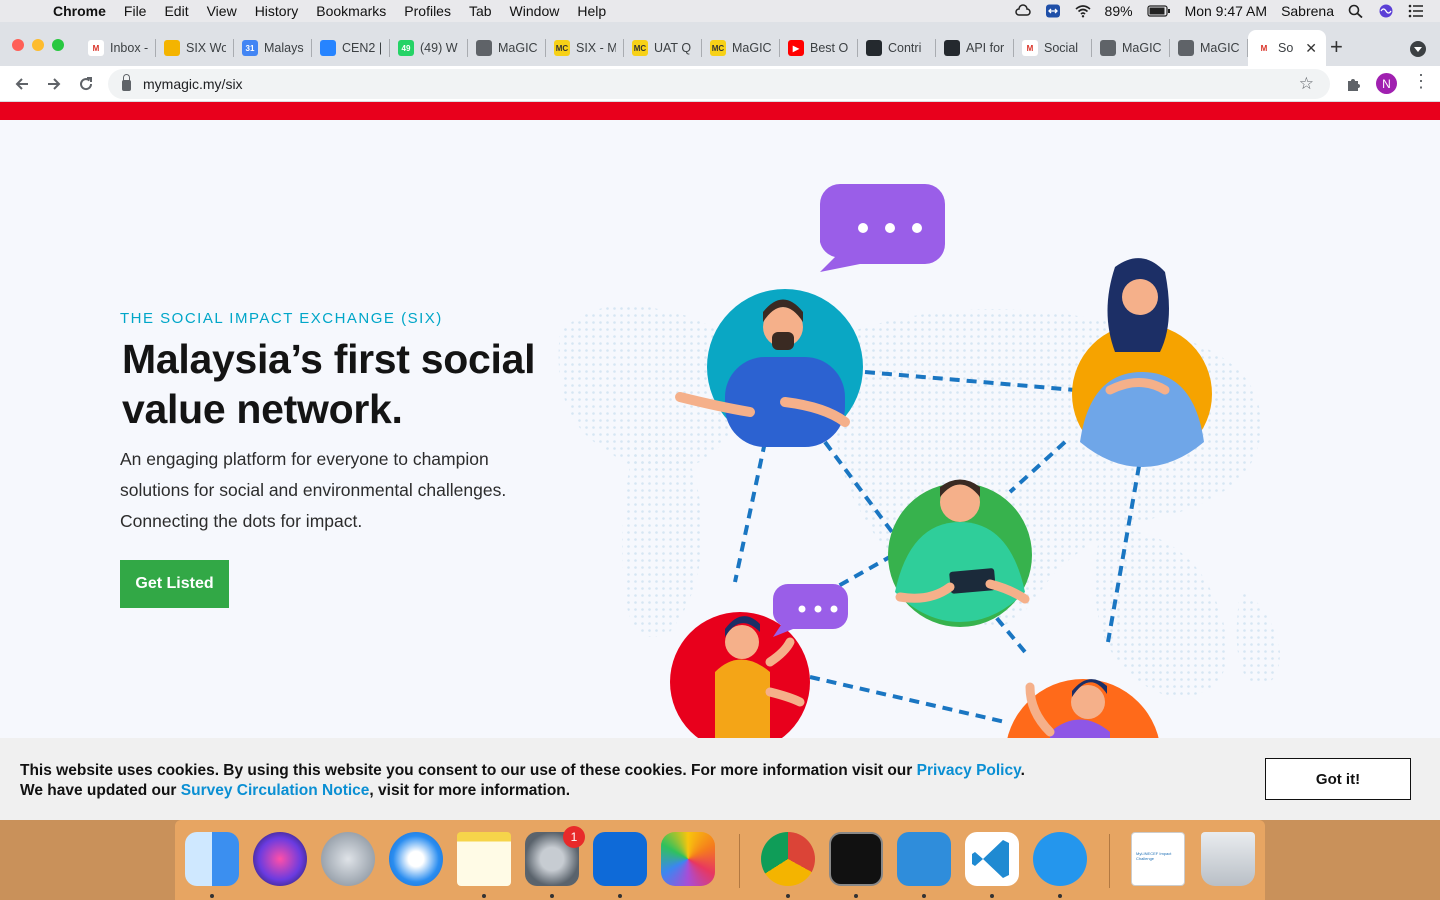 Image resolution: width=1440 pixels, height=900 pixels. I want to click on menu-file: File, so click(135, 11).